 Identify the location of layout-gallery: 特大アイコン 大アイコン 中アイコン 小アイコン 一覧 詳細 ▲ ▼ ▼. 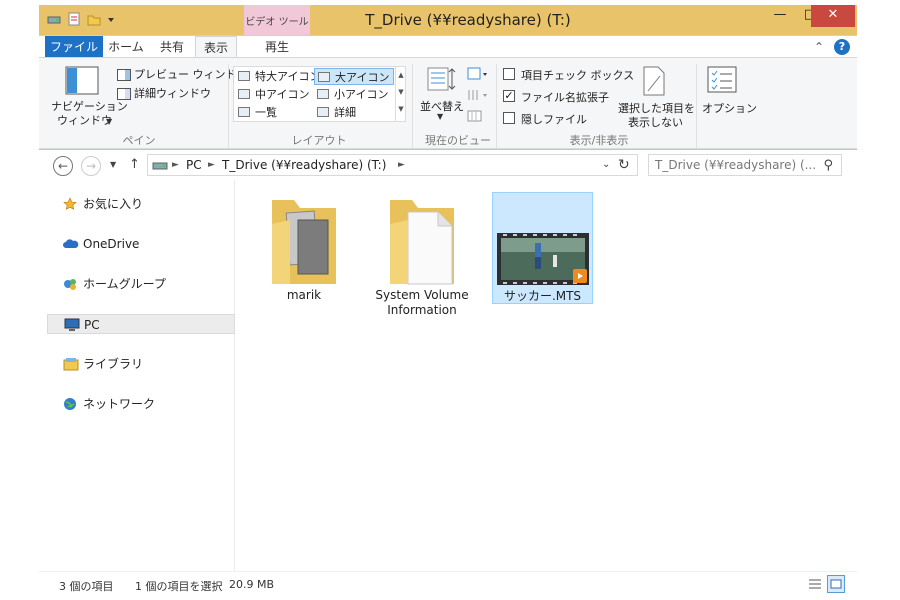
(319, 94).